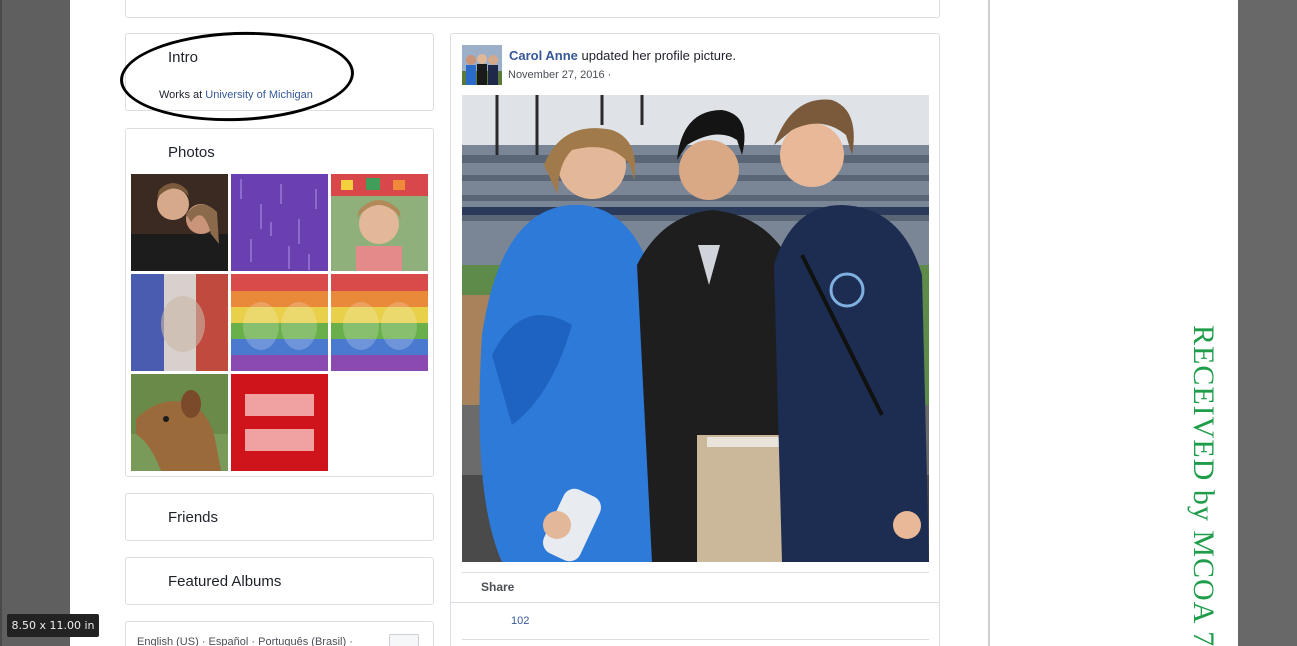  What do you see at coordinates (559, 75) in the screenshot?
I see `post-date: November 27, 2016 ·` at bounding box center [559, 75].